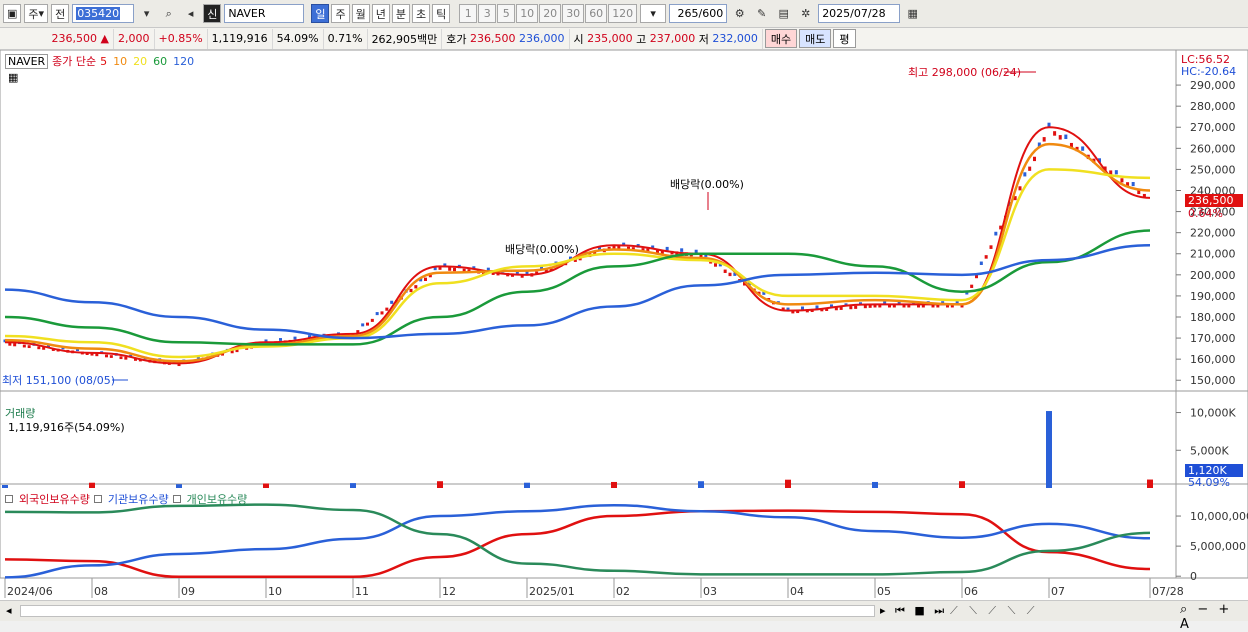  Describe the element at coordinates (783, 13) in the screenshot. I see `save-icon: ▤` at that location.